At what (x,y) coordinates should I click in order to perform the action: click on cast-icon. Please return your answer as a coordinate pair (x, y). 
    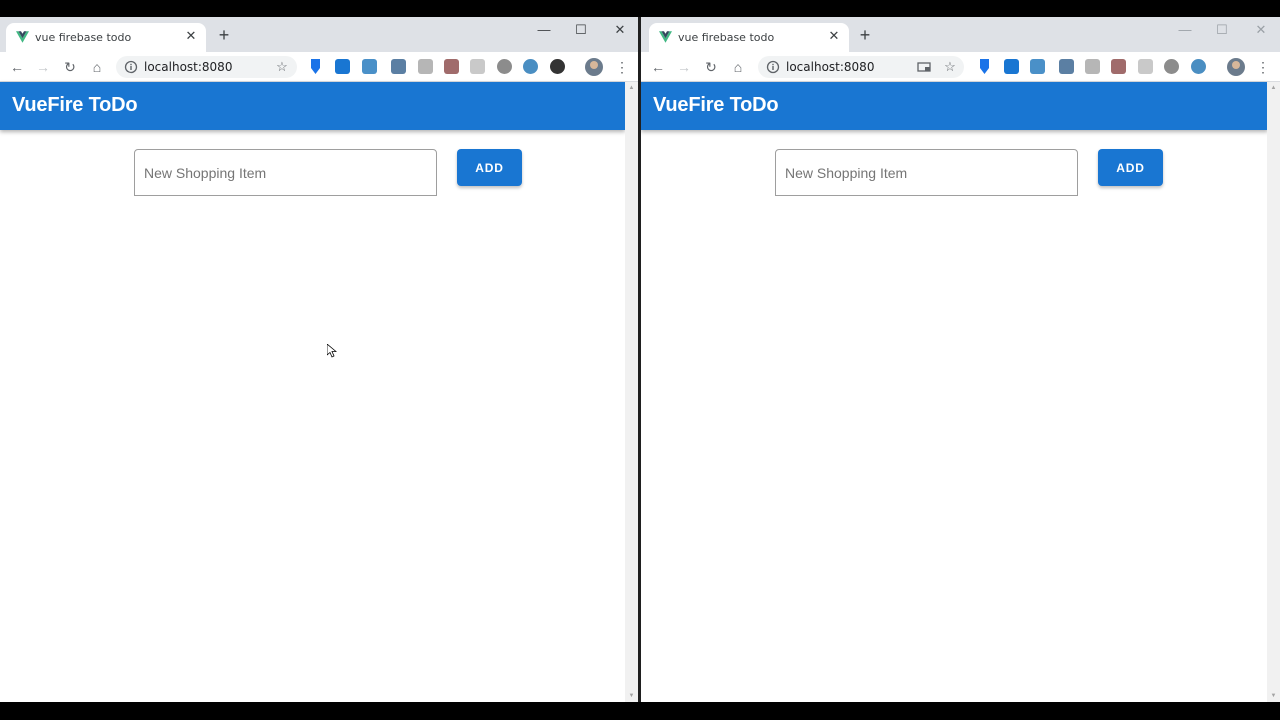
    Looking at the image, I should click on (924, 67).